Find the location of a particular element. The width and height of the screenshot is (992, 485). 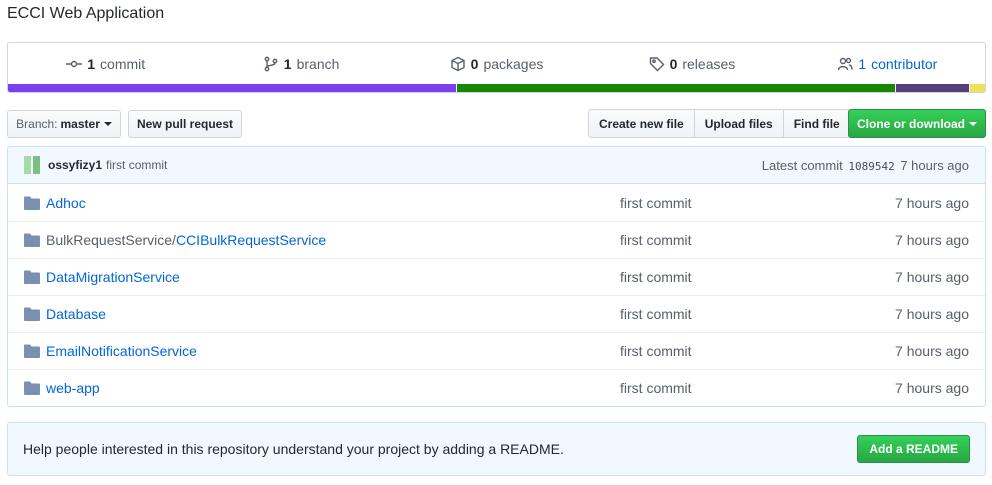

clone-or-download-button: Clone or download is located at coordinates (917, 123).